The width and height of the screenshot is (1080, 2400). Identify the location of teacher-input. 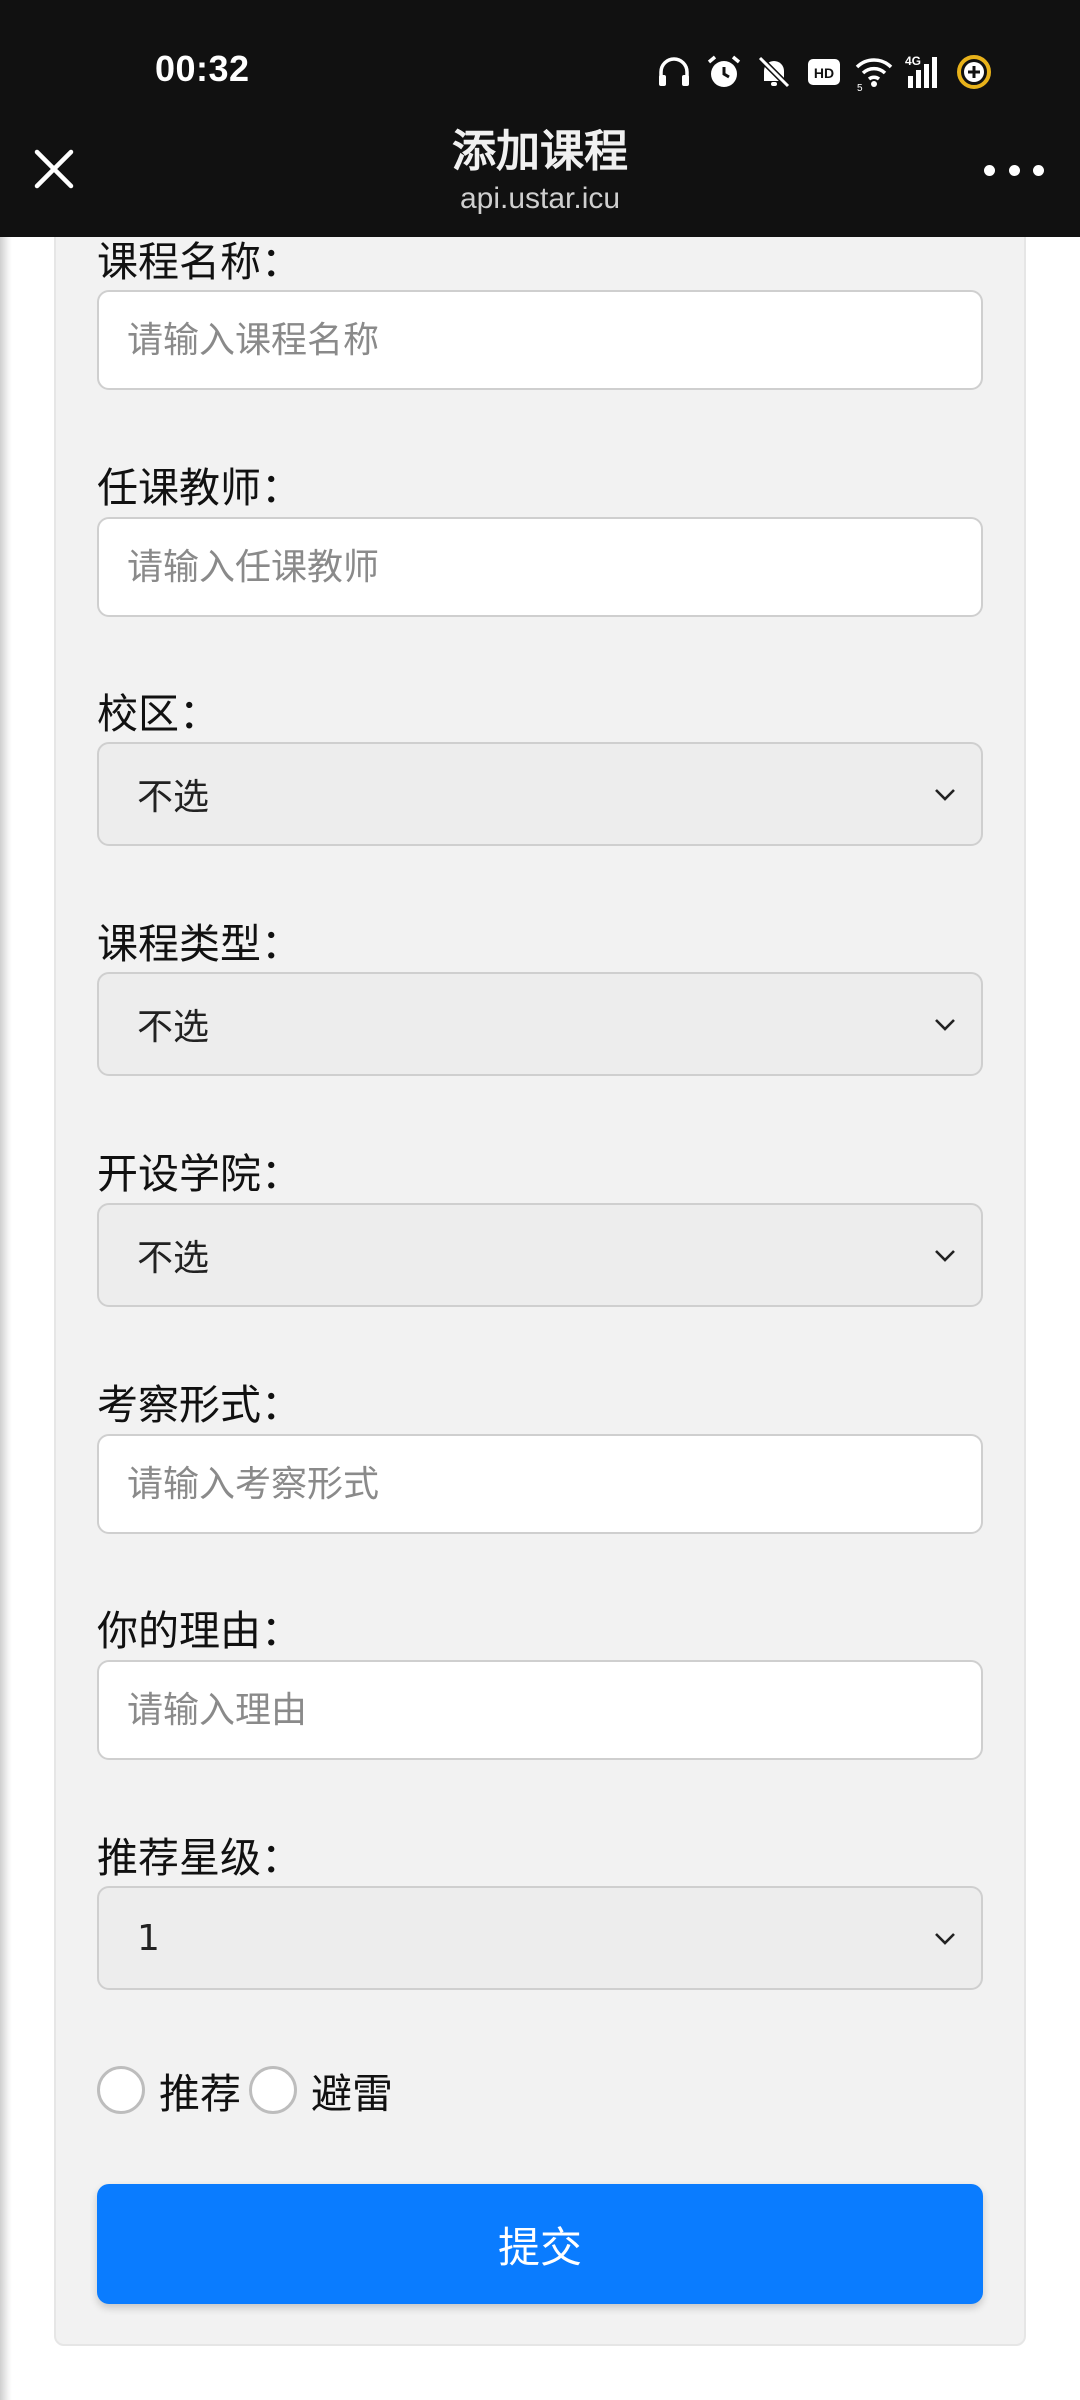
(540, 567).